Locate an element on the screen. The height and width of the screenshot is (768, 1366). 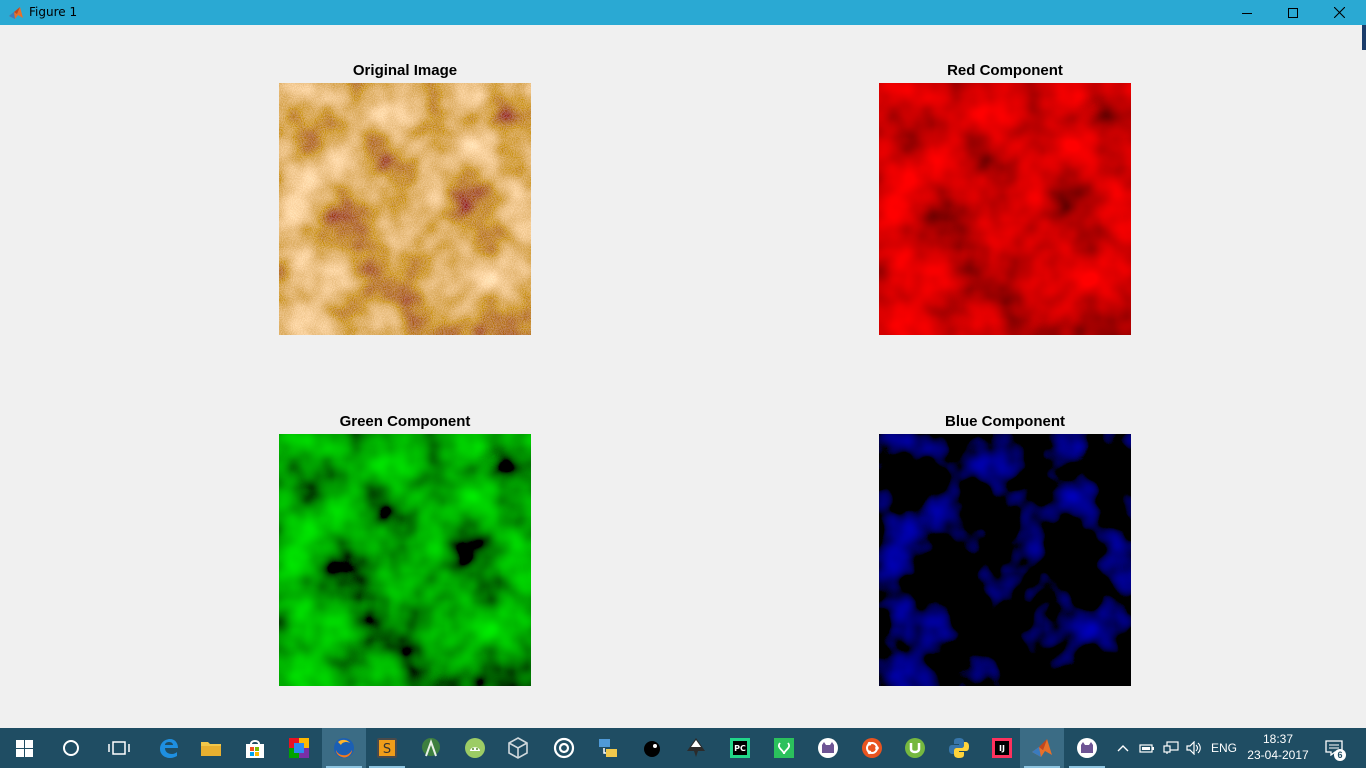
subplot-title: Red Component is located at coordinates (1005, 70).